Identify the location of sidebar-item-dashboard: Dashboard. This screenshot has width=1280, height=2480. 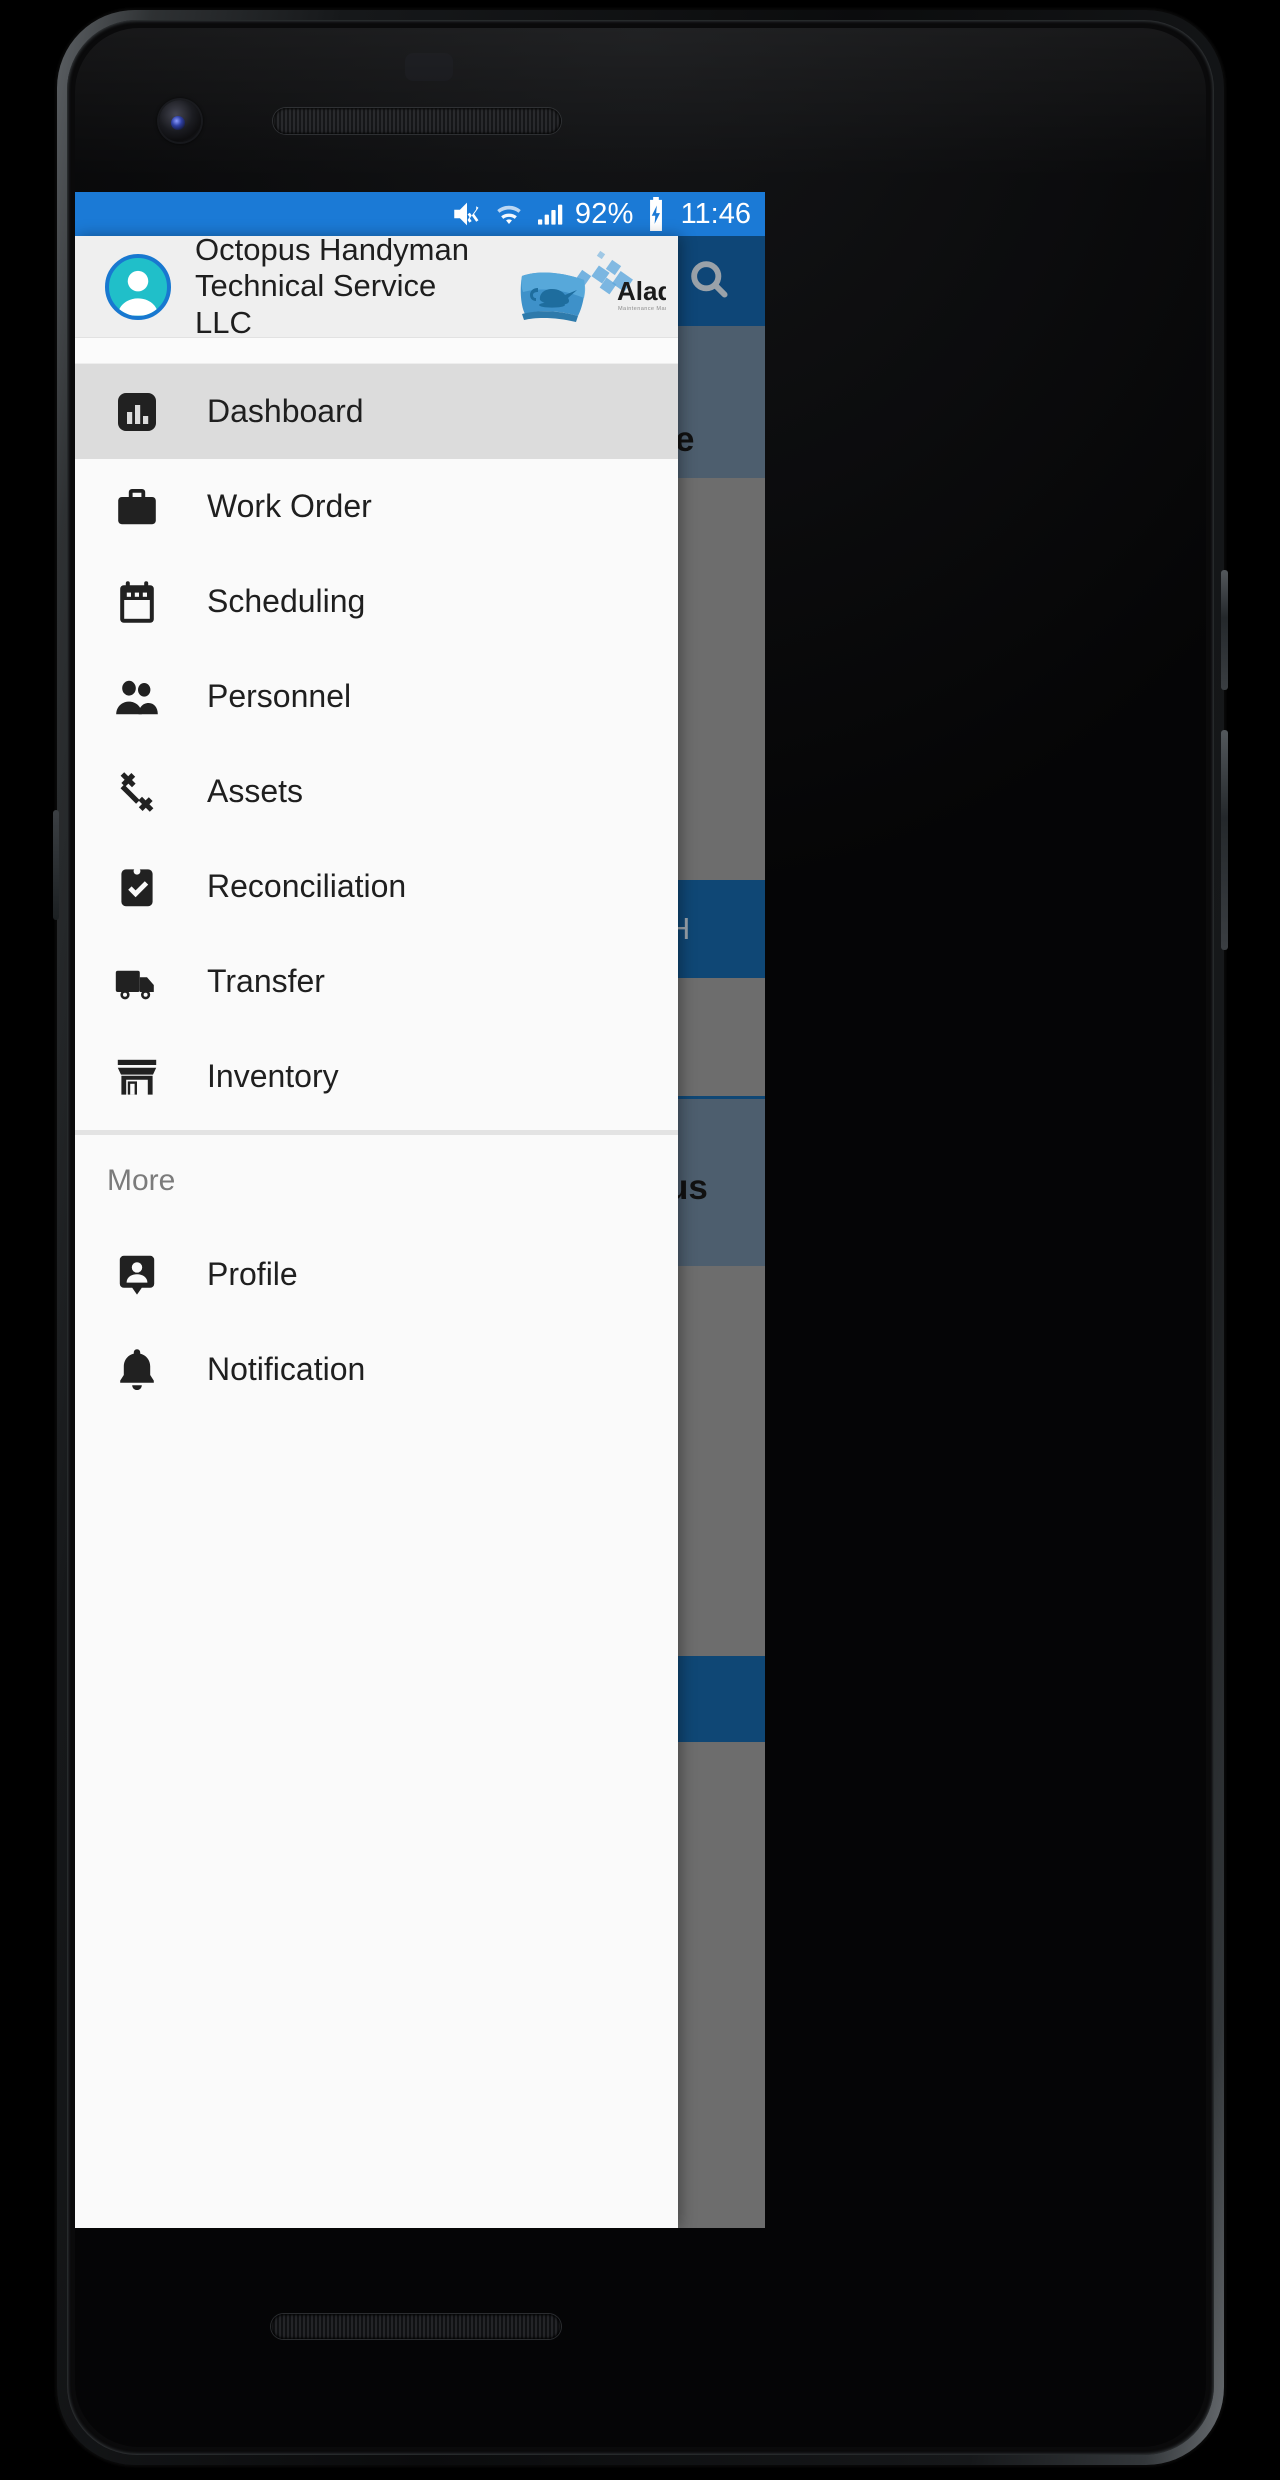
(376, 411).